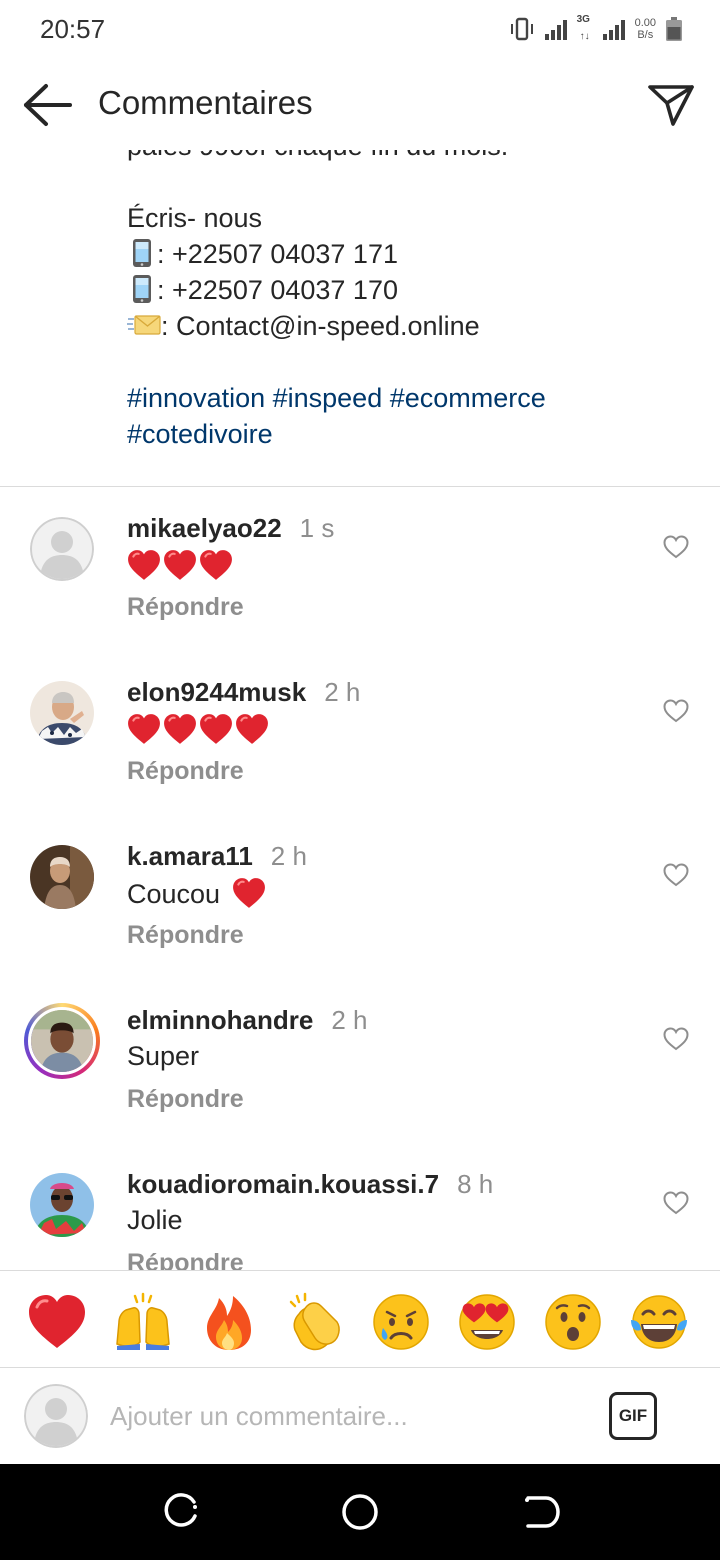  I want to click on system-nav-bar, so click(360, 1512).